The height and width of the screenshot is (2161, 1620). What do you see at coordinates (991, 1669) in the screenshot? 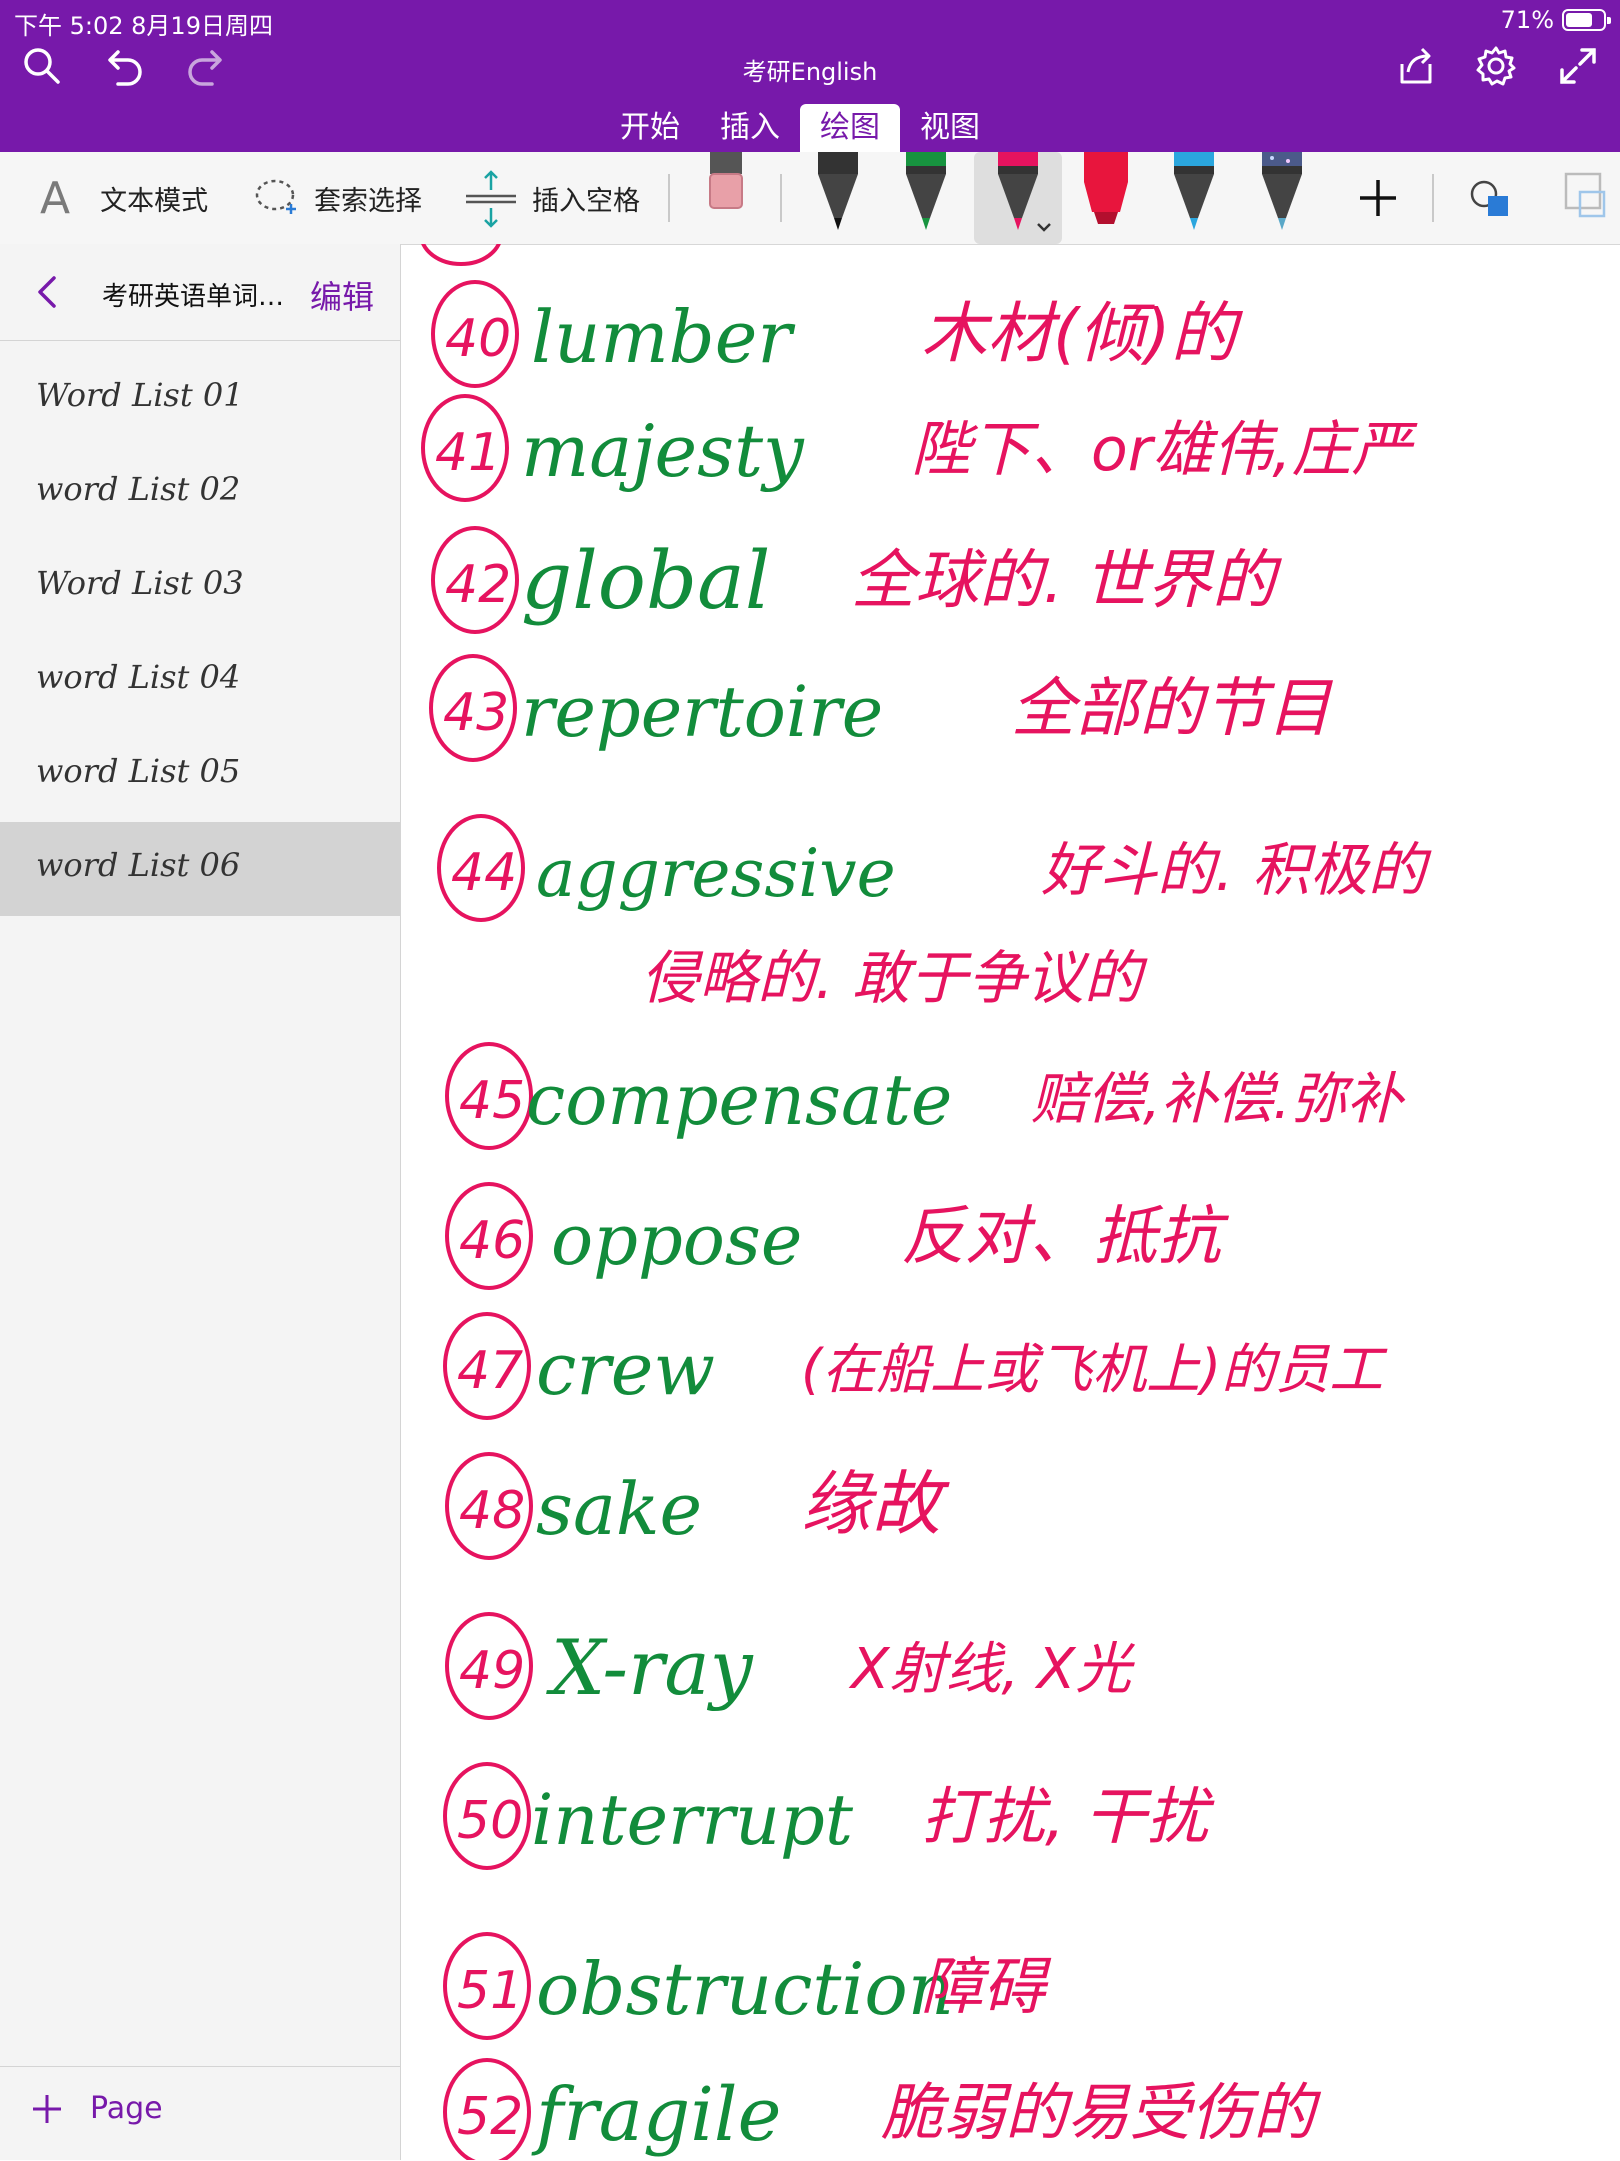
I see `vocab-meaning: X射线, X光` at bounding box center [991, 1669].